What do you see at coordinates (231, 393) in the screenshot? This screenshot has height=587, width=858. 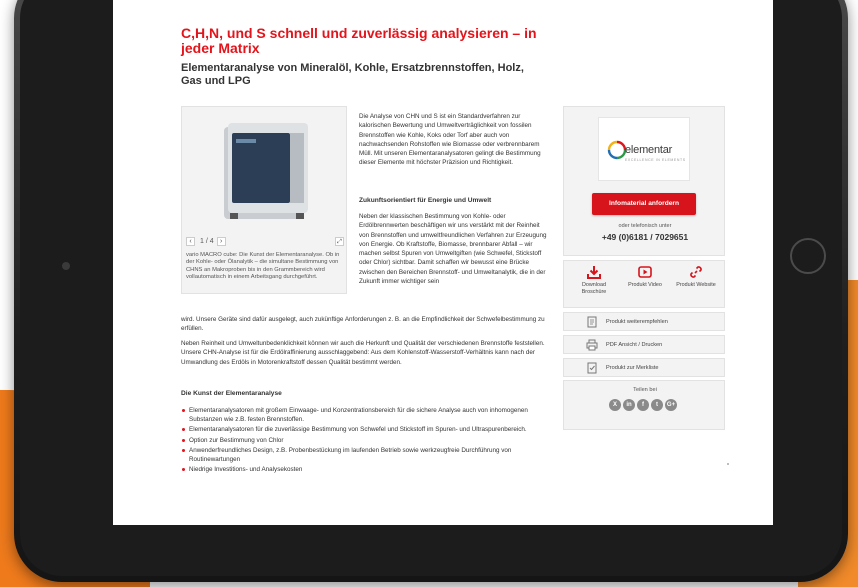 I see `section-heading-art: Die Kunst der Elementaranalyse` at bounding box center [231, 393].